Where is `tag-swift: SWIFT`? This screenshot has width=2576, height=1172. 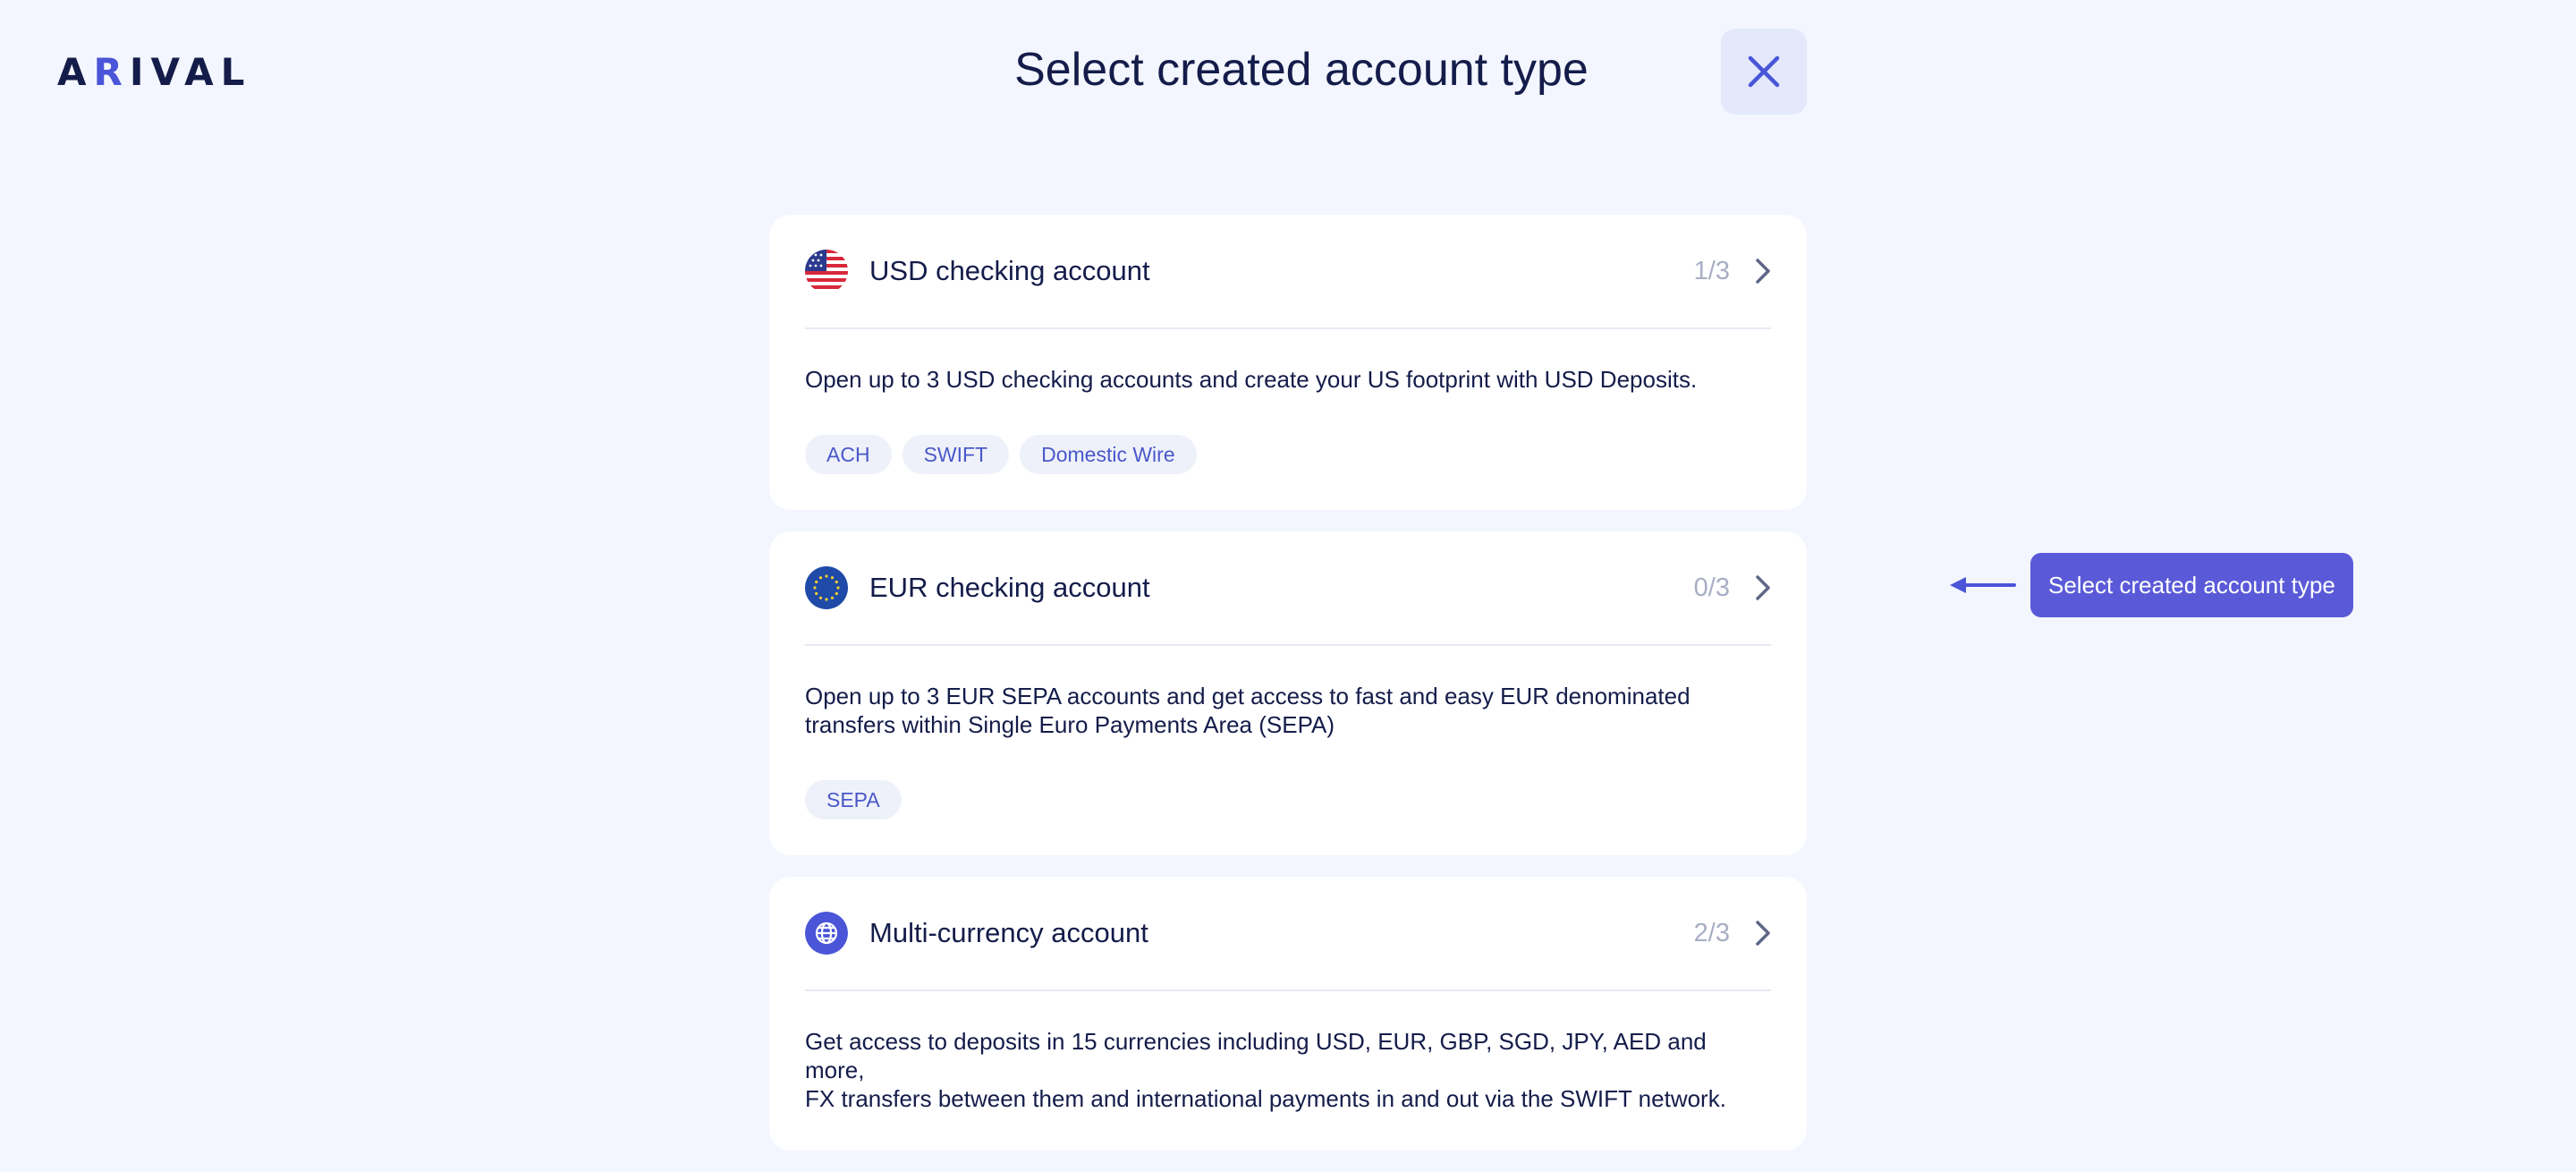 tag-swift: SWIFT is located at coordinates (956, 454).